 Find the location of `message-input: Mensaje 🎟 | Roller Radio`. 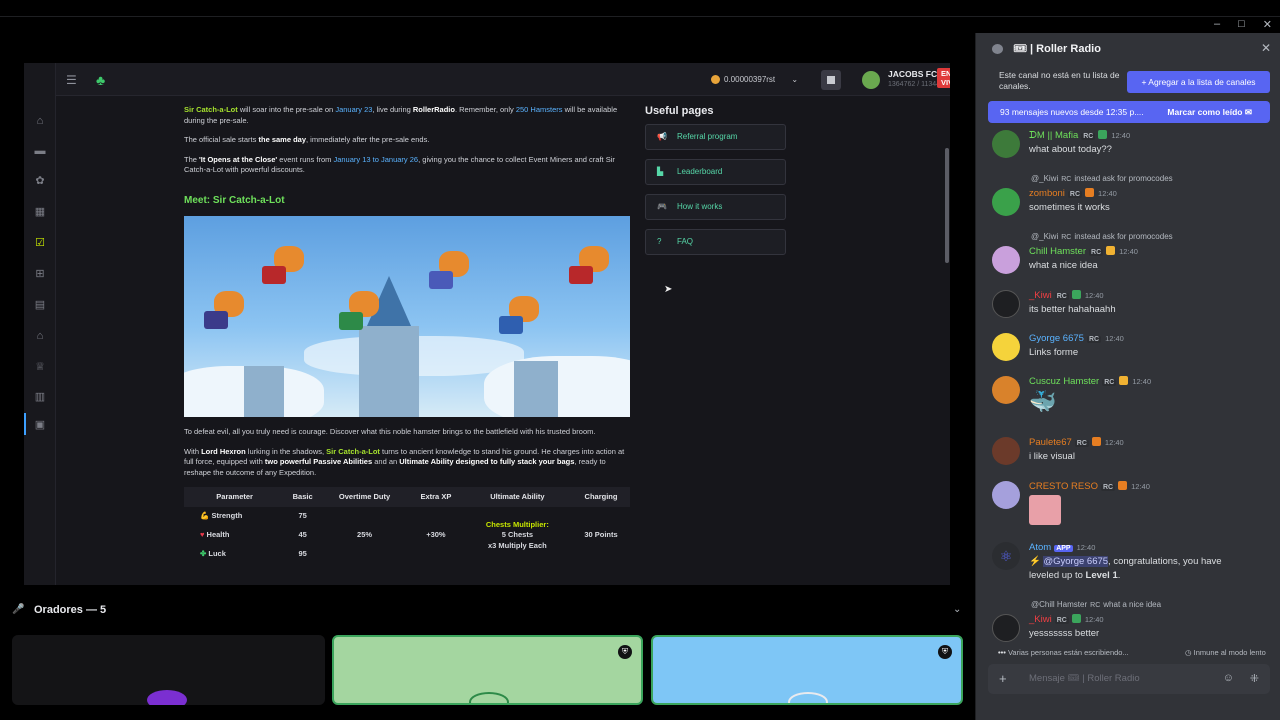

message-input: Mensaje 🎟 | Roller Radio is located at coordinates (1084, 678).